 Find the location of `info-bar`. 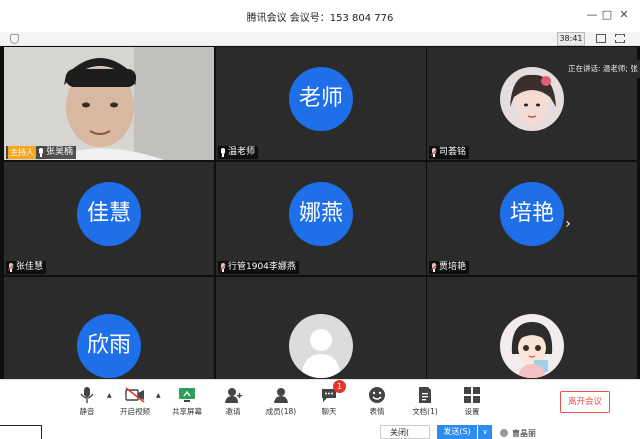

info-bar is located at coordinates (320, 39).